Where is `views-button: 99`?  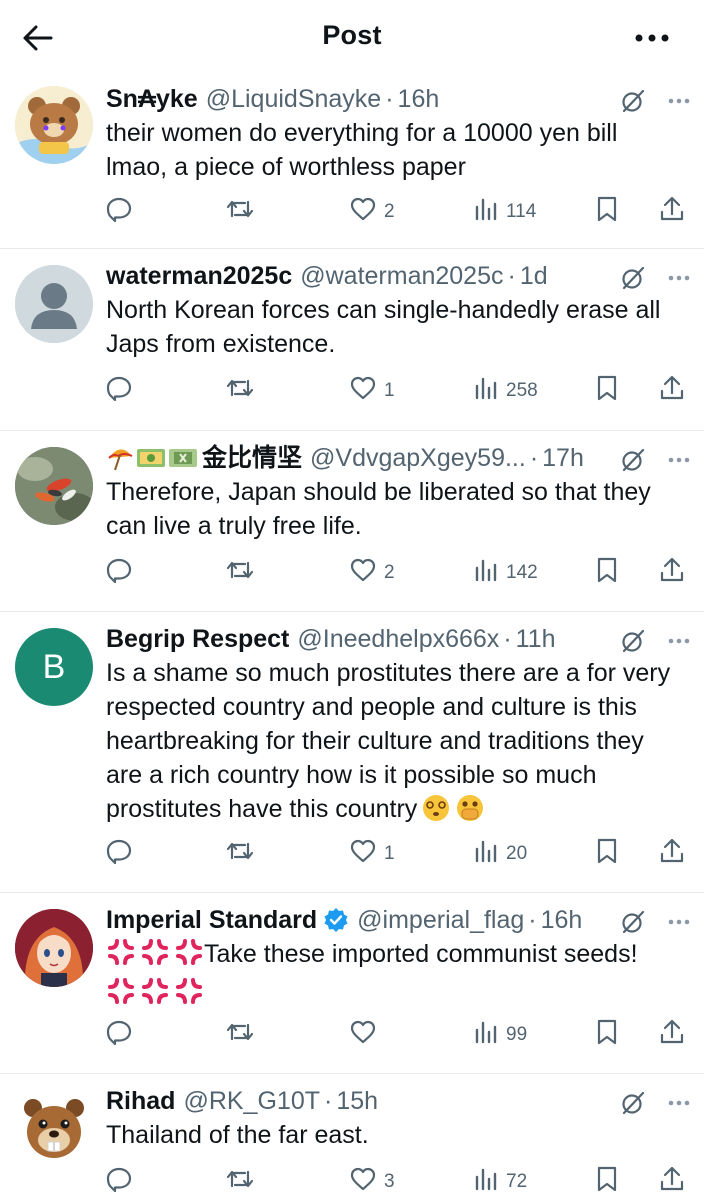
views-button: 99 is located at coordinates (500, 1035).